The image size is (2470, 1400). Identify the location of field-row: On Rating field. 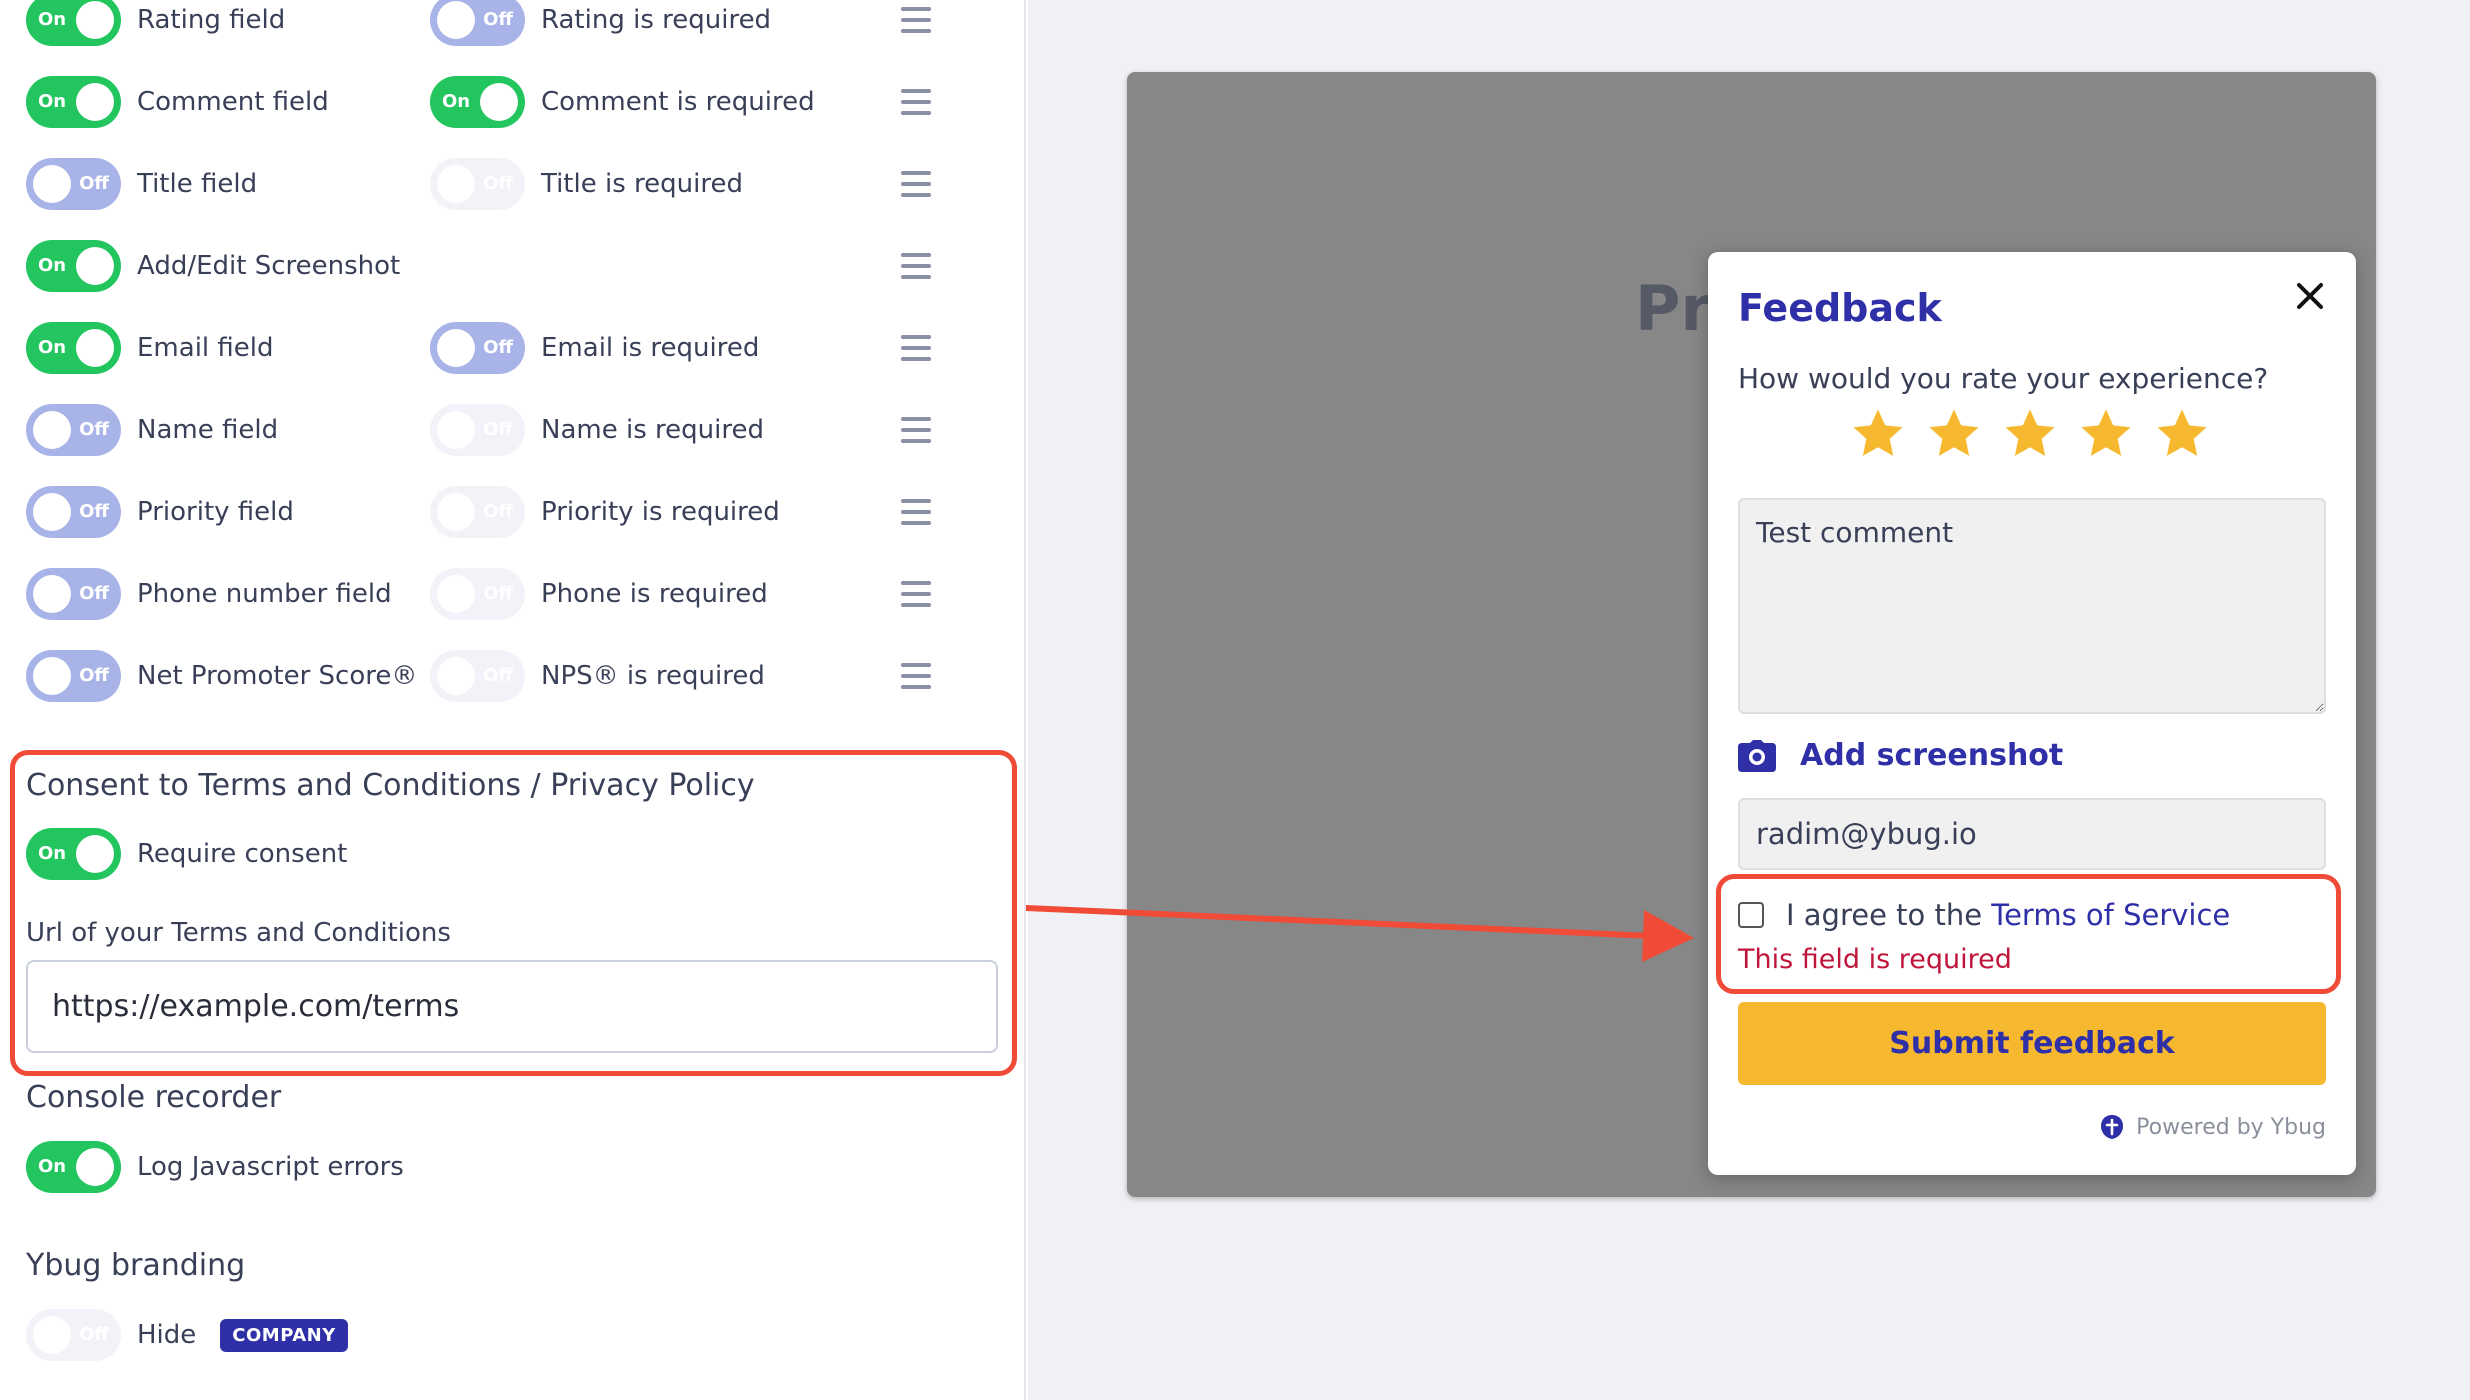
(155, 23).